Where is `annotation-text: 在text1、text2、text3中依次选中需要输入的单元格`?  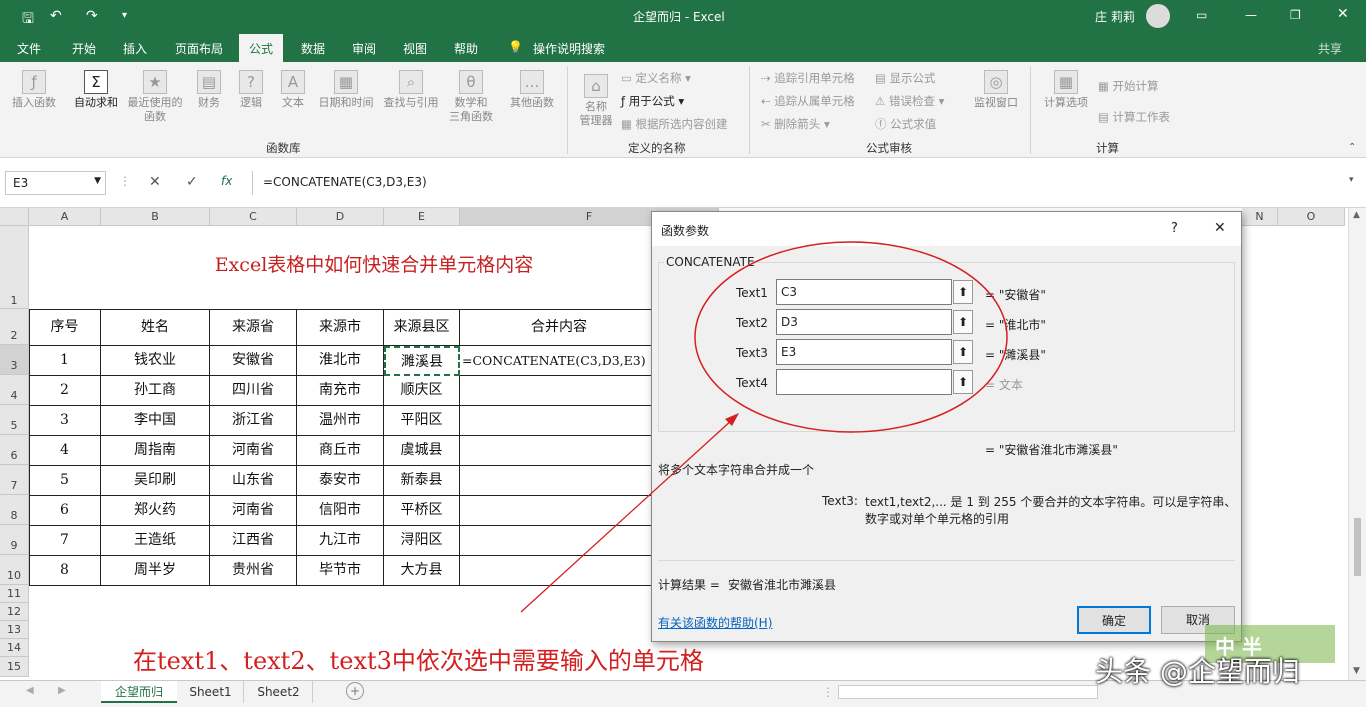
annotation-text: 在text1、text2、text3中依次选中需要输入的单元格 is located at coordinates (418, 661).